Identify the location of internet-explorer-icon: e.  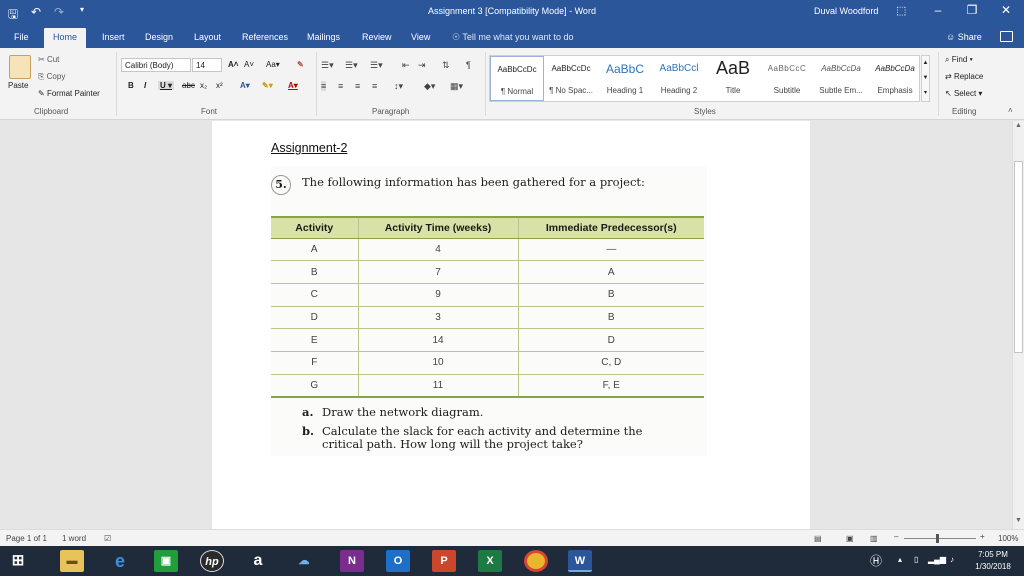
(120, 561).